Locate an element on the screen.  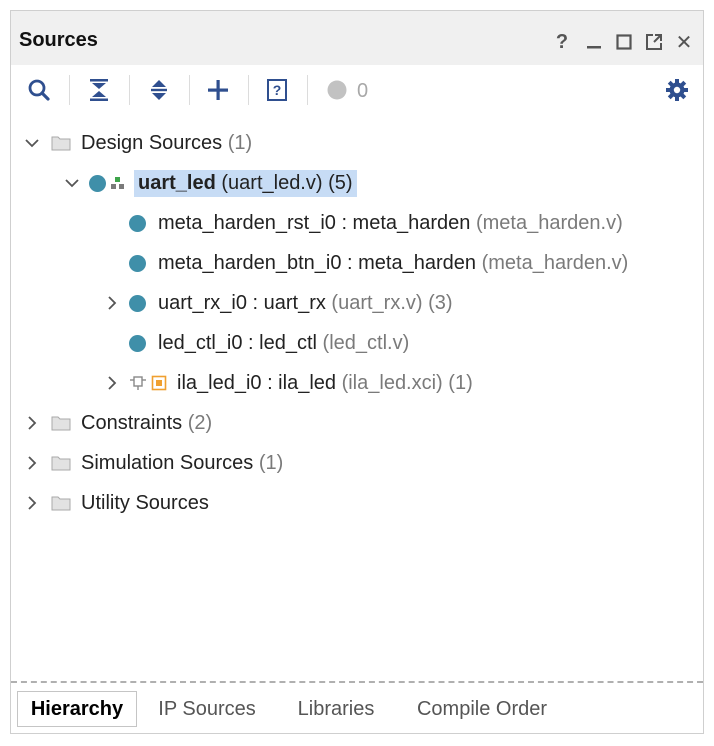
tab-libraries: Libraries is located at coordinates (336, 709).